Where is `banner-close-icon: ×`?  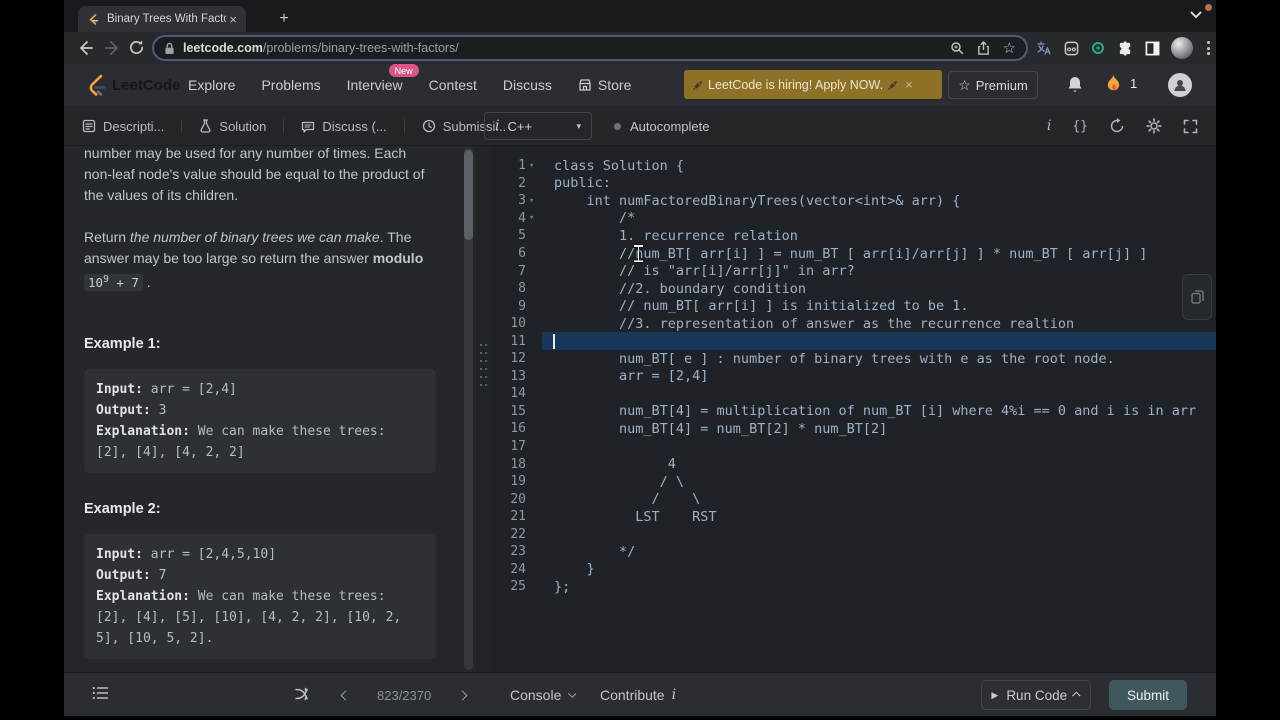
banner-close-icon: × is located at coordinates (909, 84).